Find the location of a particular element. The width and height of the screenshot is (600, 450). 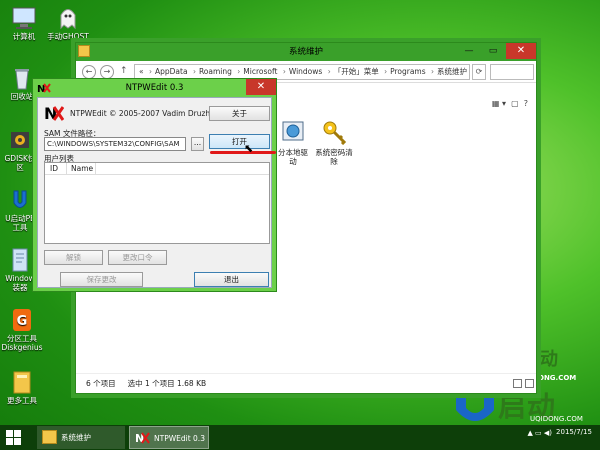

desktop-icon-more-tools: 更多工具 is located at coordinates (25, 387).